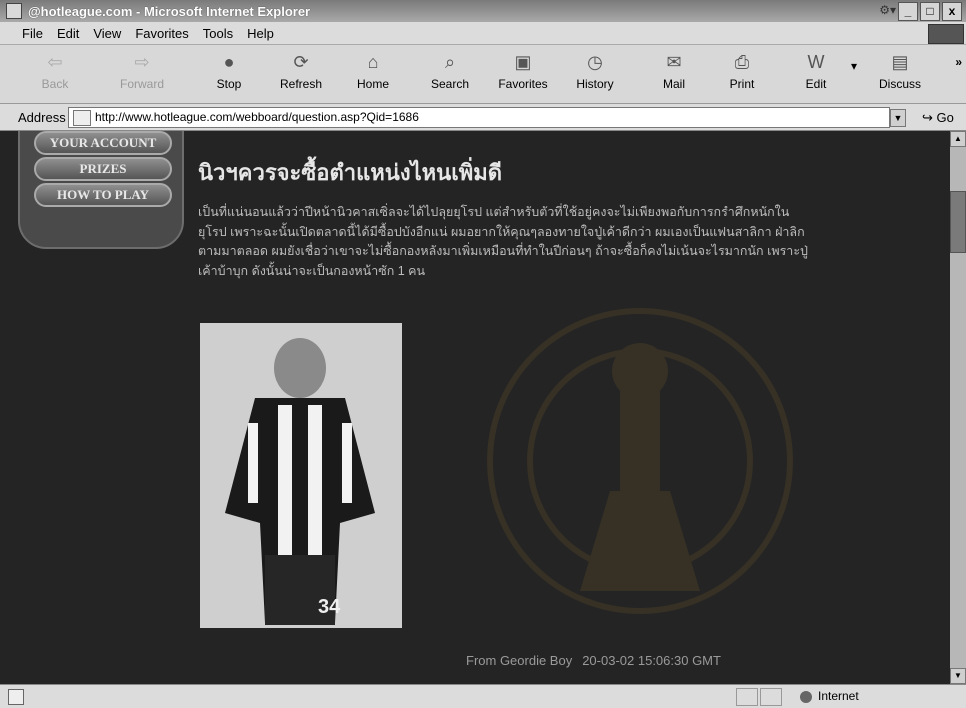 Image resolution: width=966 pixels, height=708 pixels. Describe the element at coordinates (55, 74) in the screenshot. I see `back-button: ⇦ Back` at that location.